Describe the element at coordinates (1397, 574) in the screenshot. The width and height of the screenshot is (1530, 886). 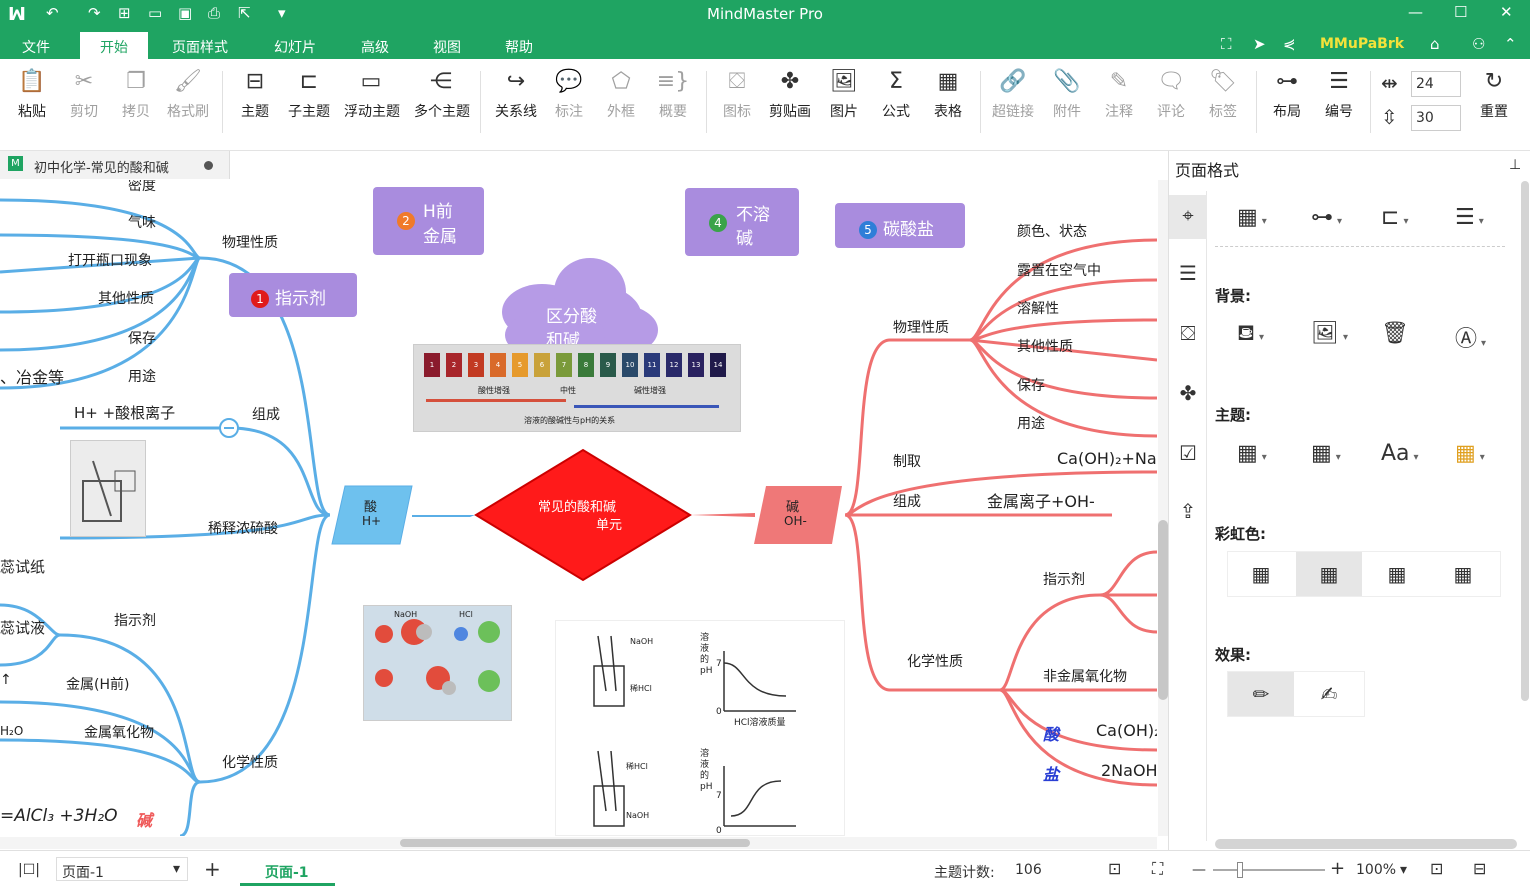
I see `rainbow-option-3: ▦` at that location.